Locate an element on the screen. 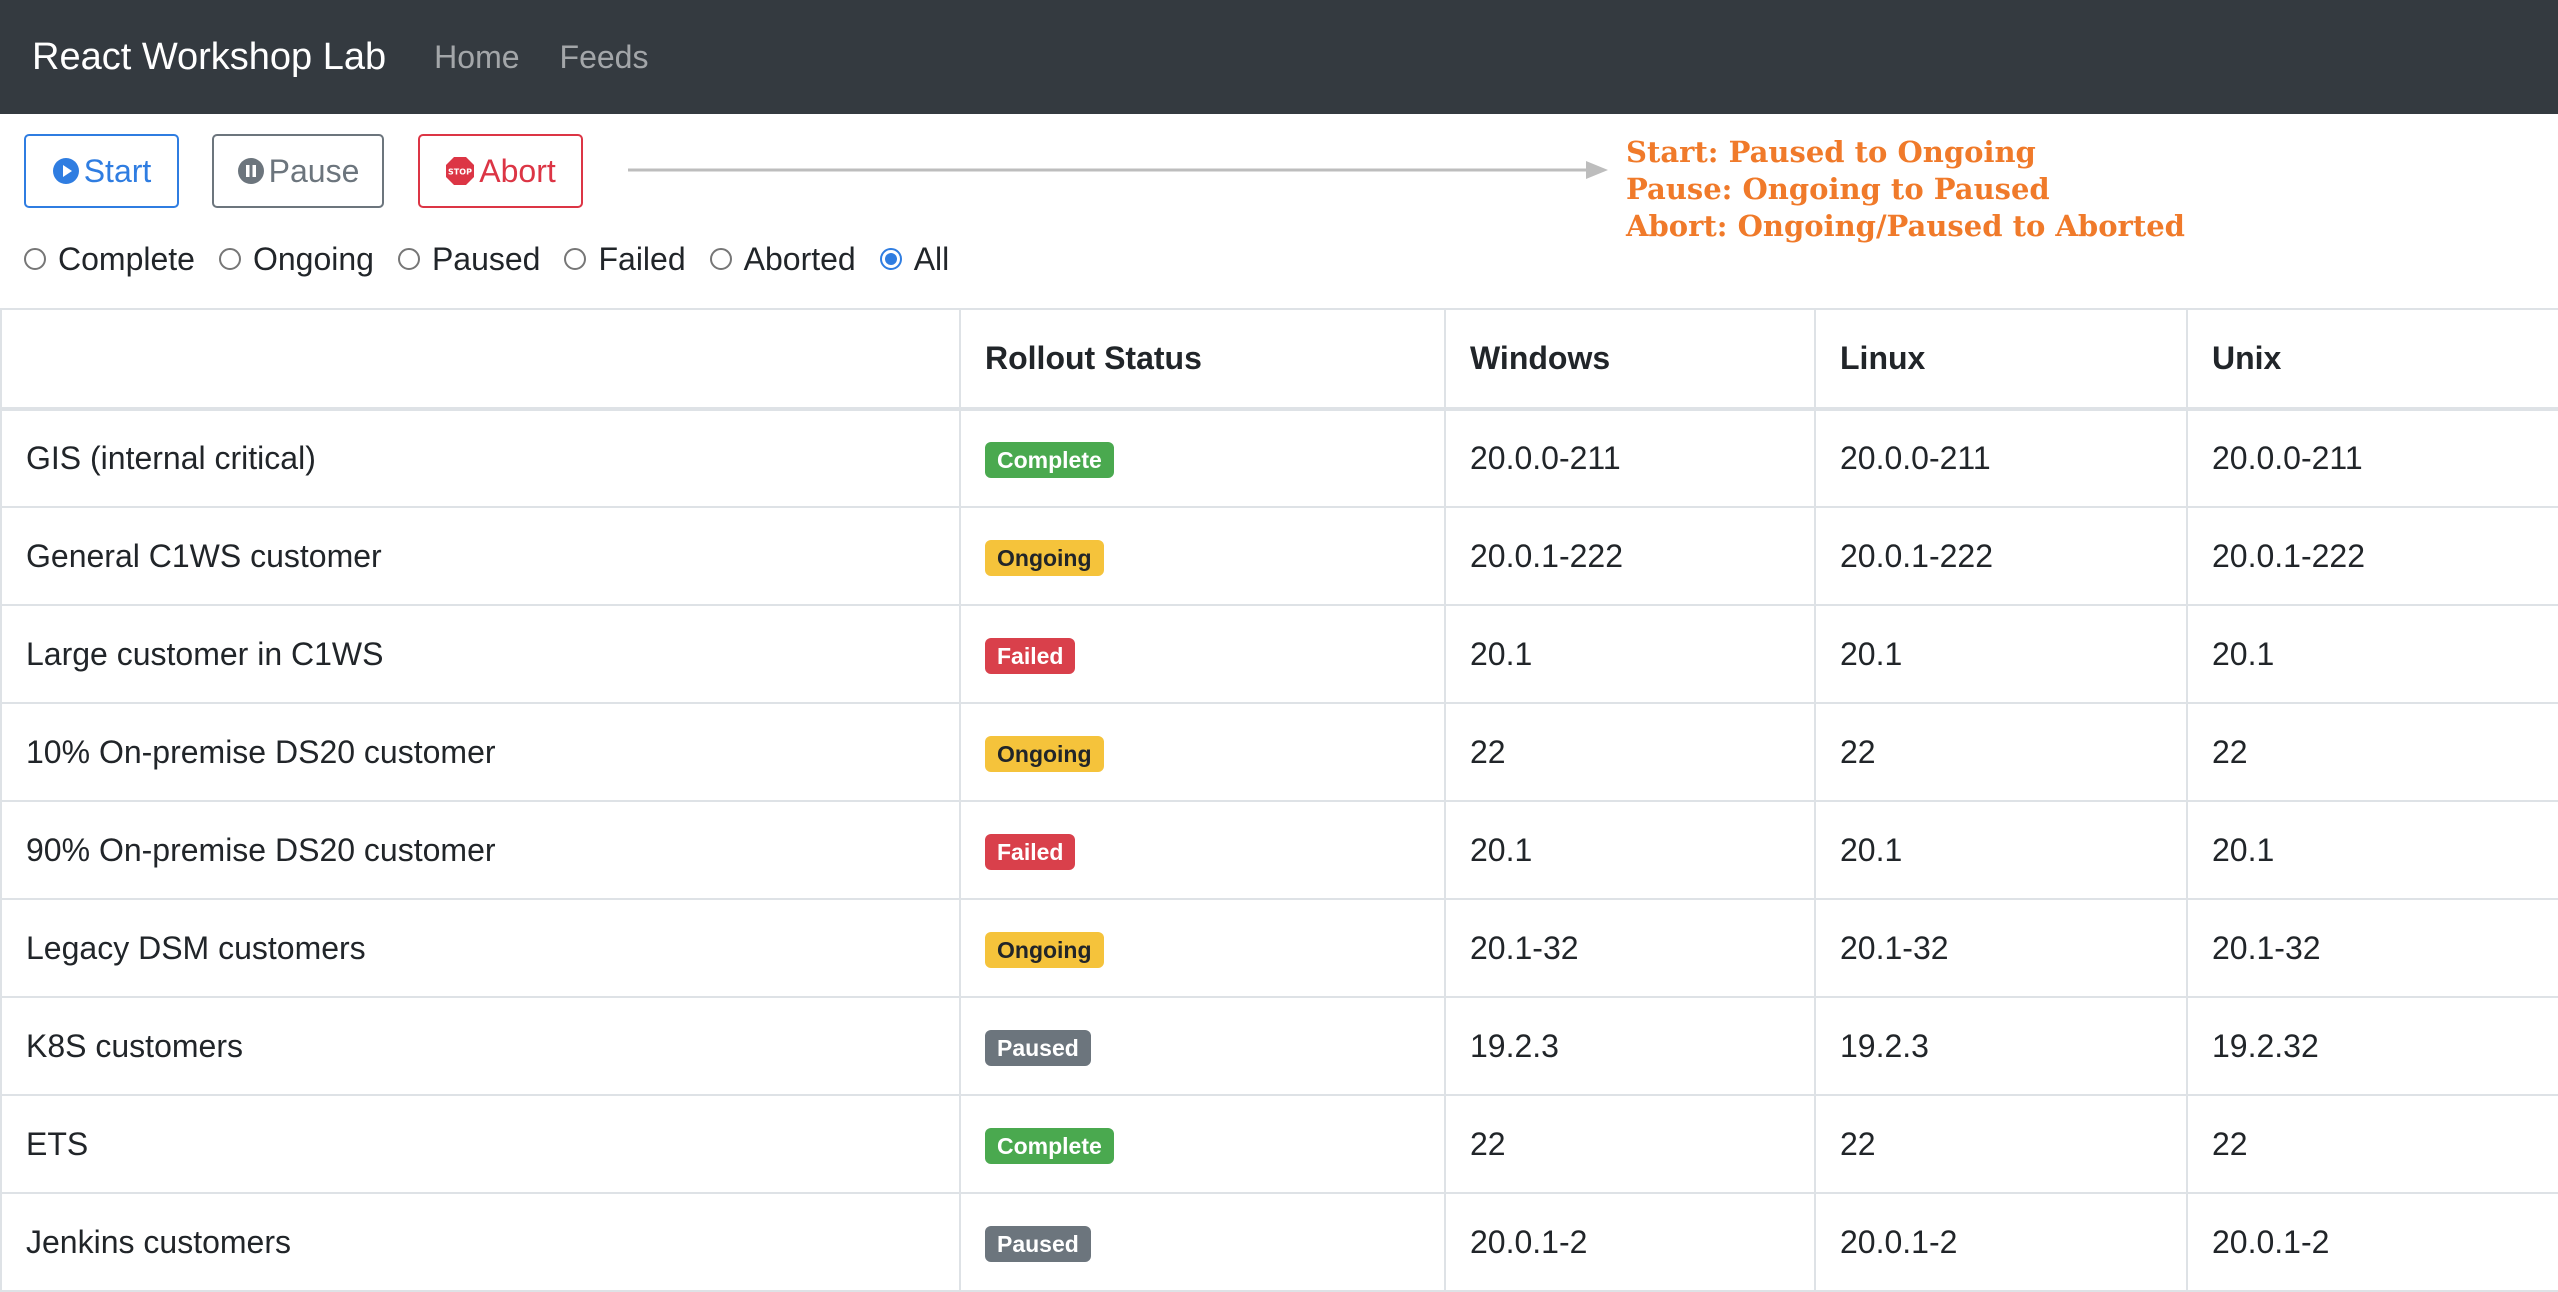  pause-button-label: Pause is located at coordinates (314, 170).